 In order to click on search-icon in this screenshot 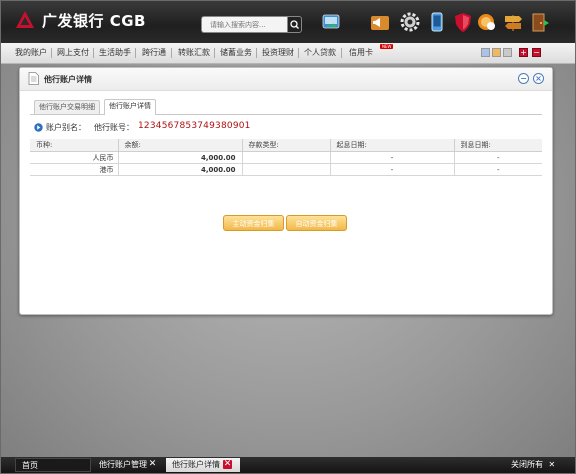, I will do `click(294, 24)`.